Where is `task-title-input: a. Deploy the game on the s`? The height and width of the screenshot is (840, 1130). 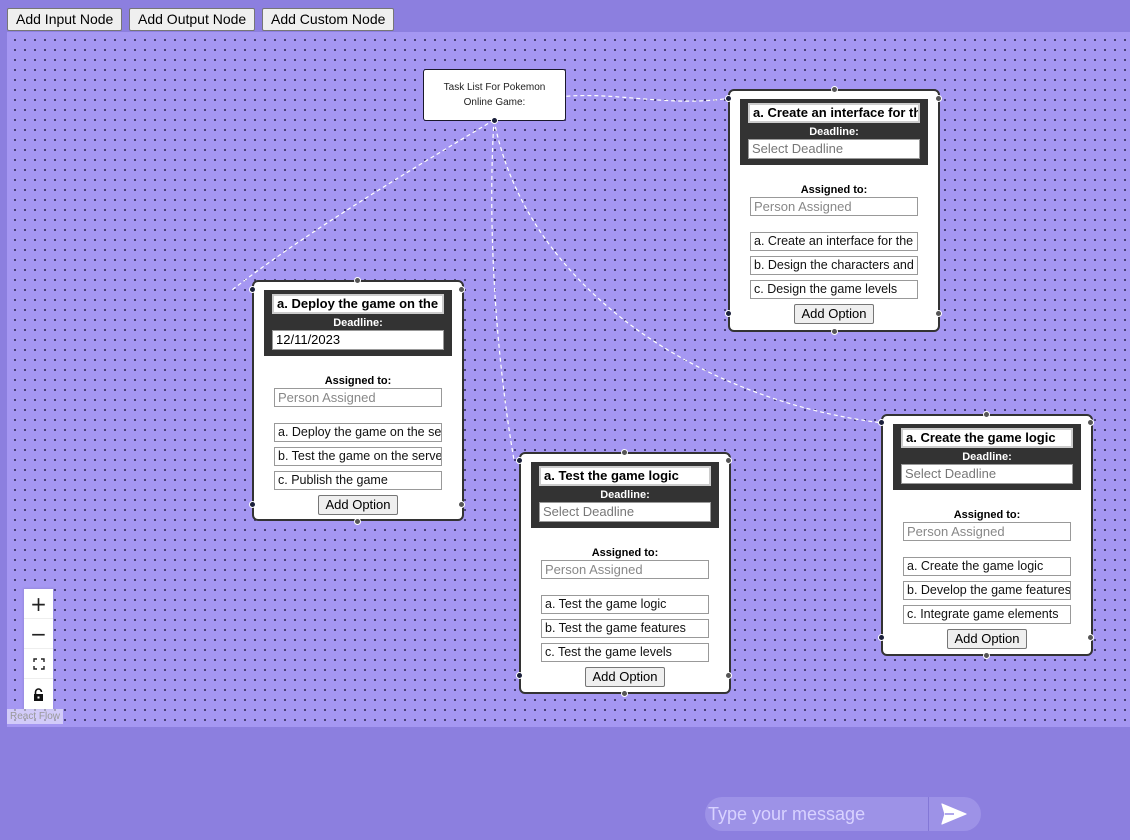 task-title-input: a. Deploy the game on the s is located at coordinates (358, 304).